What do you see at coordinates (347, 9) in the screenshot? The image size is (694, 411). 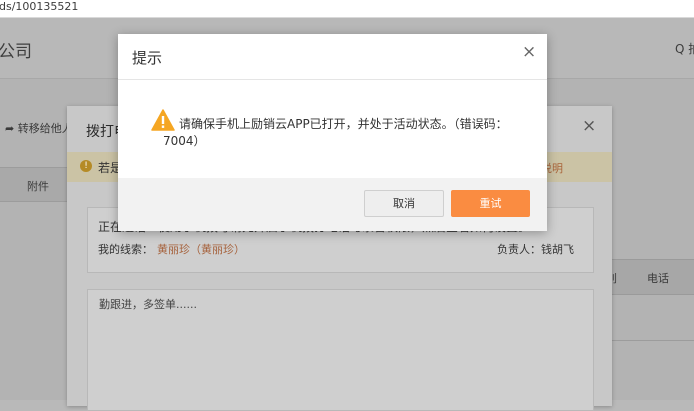 I see `browser-url-bar: ds/100135521` at bounding box center [347, 9].